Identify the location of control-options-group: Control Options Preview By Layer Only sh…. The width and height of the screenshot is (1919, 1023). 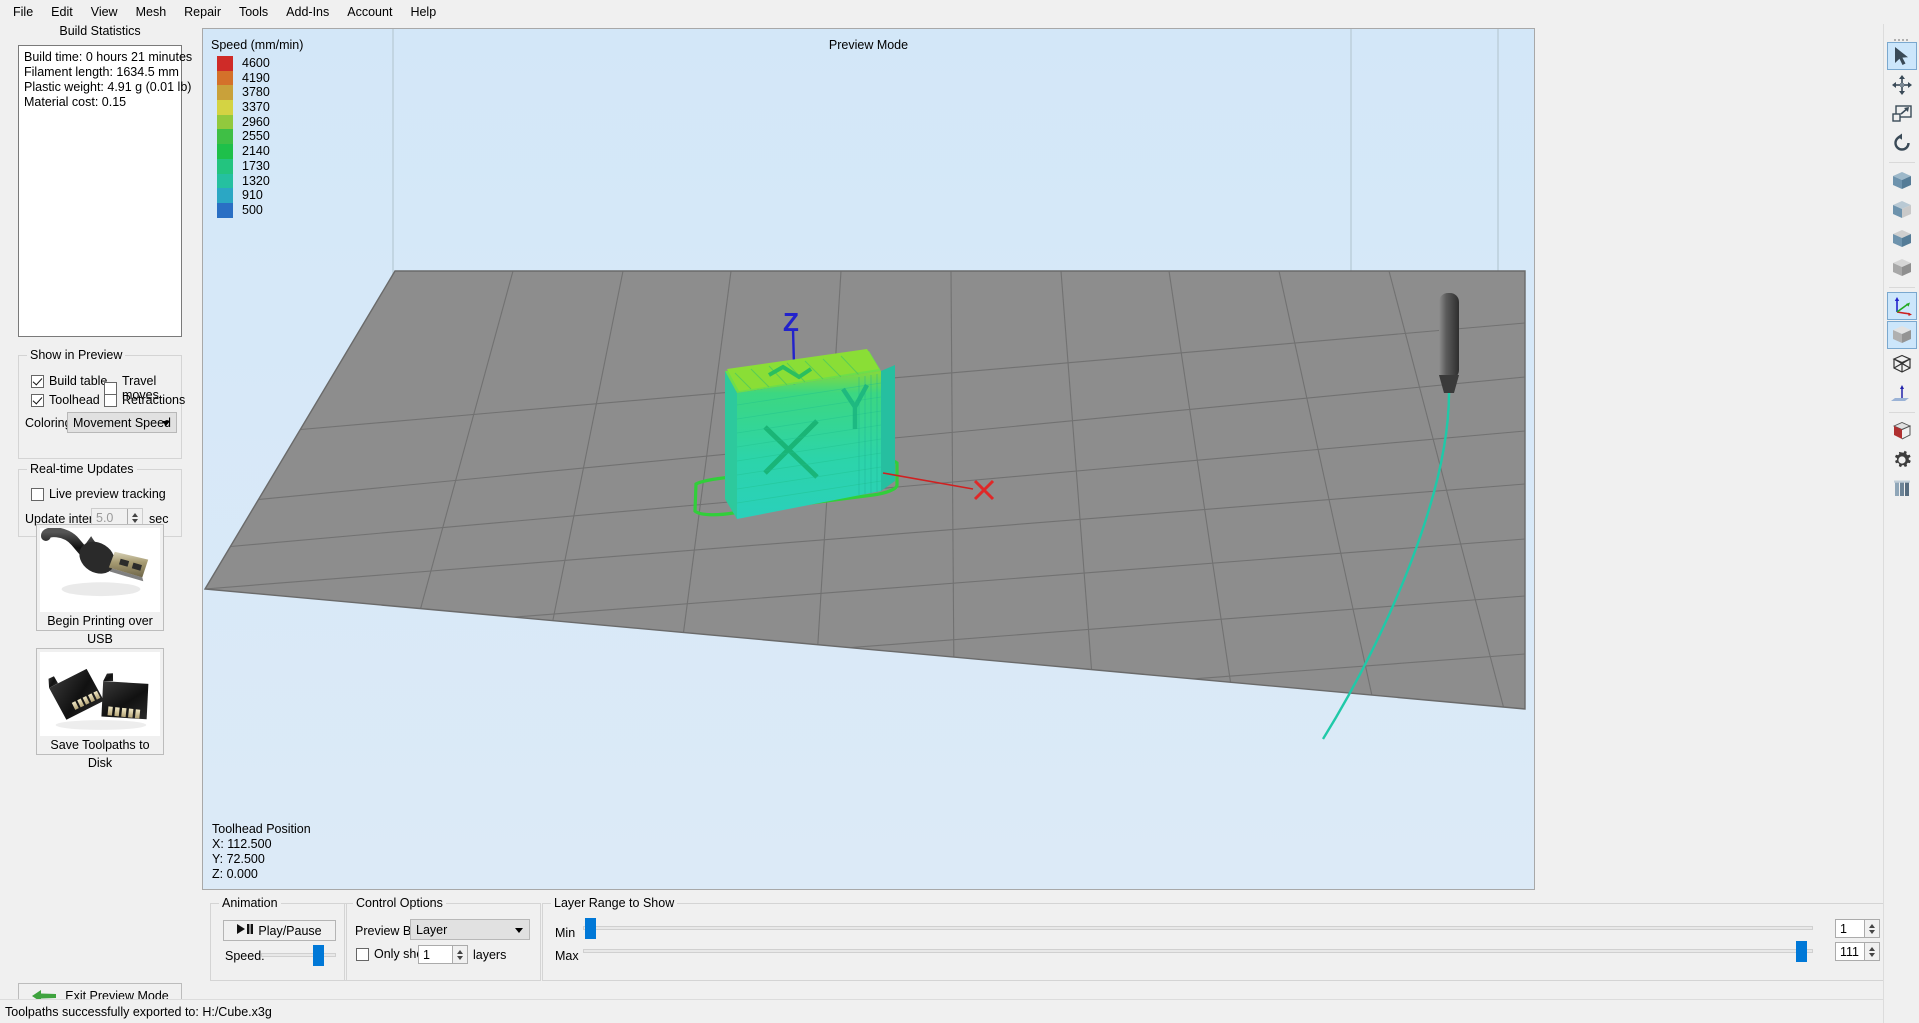
(442, 938).